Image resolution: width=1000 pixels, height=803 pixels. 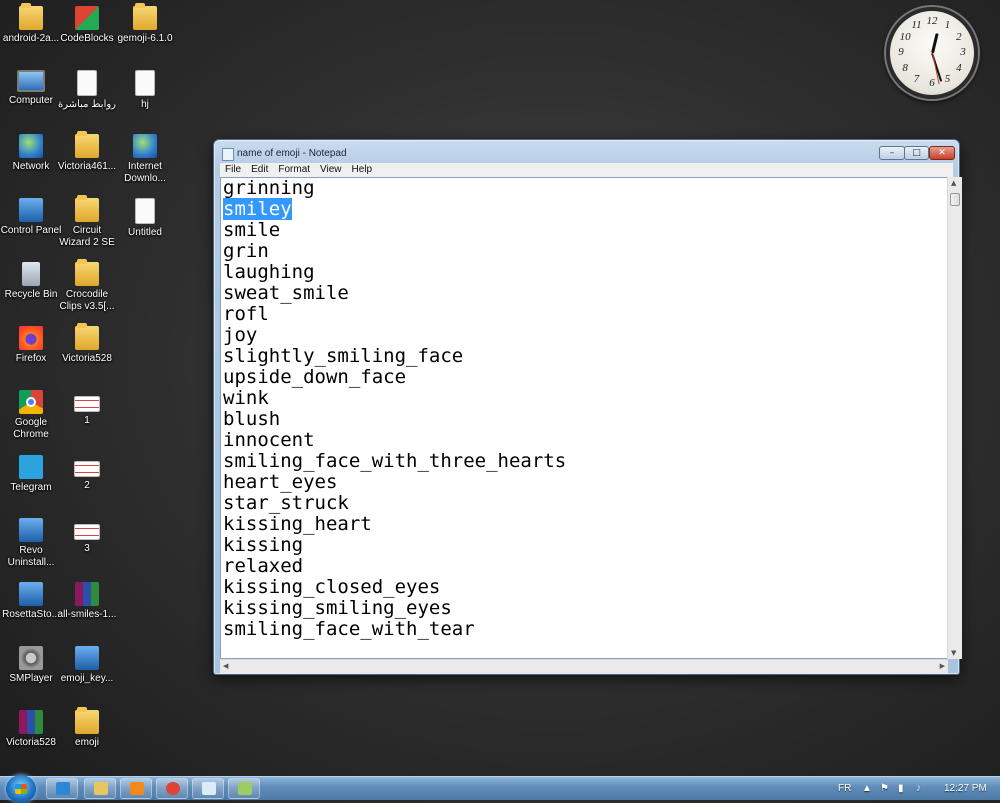 What do you see at coordinates (954, 418) in the screenshot?
I see `vertical-scrollbar: ▲ ▼` at bounding box center [954, 418].